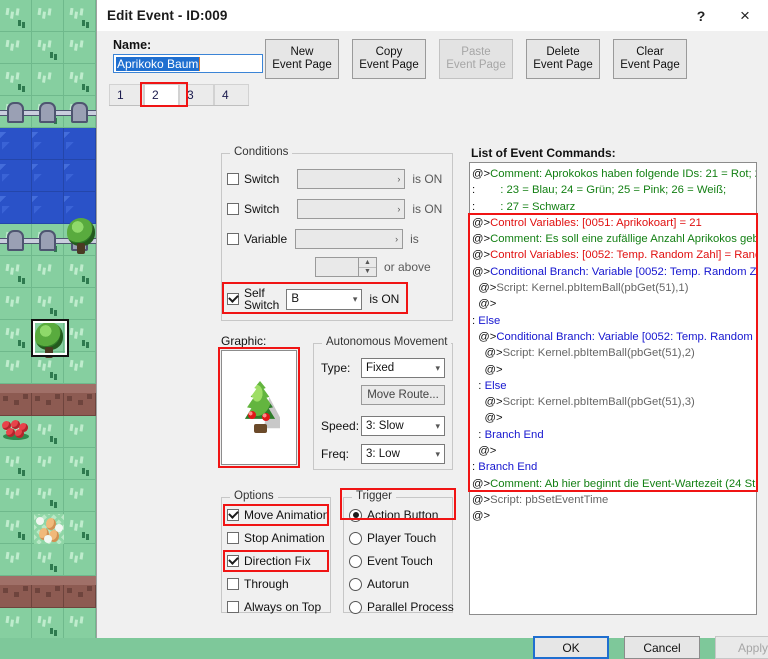  I want to click on condition-select-3: ›, so click(349, 239).